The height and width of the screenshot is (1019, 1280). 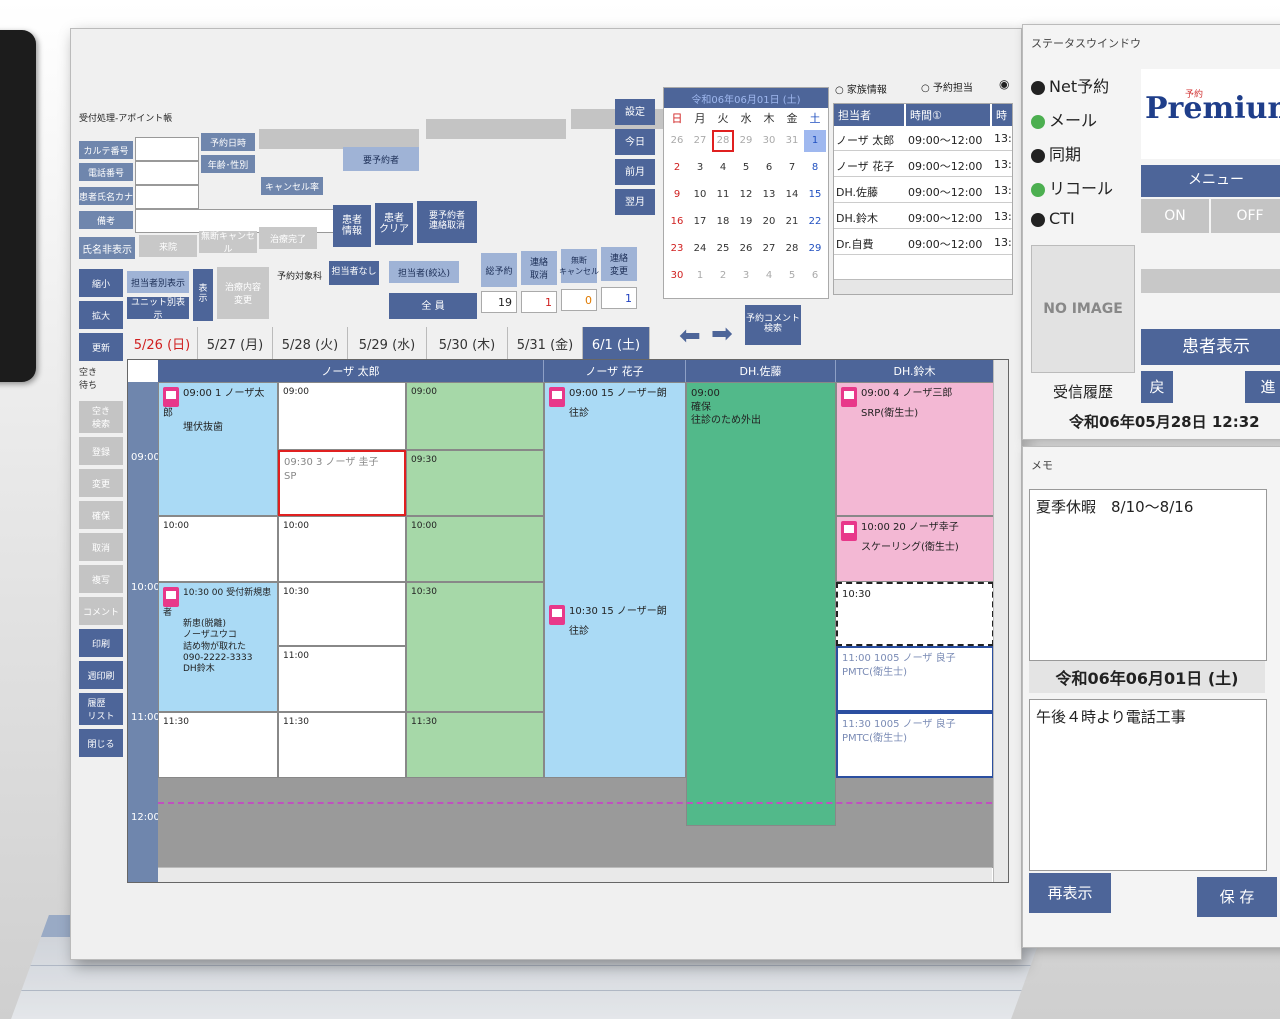 What do you see at coordinates (1004, 84) in the screenshot?
I see `radio-selected-icon: ◉` at bounding box center [1004, 84].